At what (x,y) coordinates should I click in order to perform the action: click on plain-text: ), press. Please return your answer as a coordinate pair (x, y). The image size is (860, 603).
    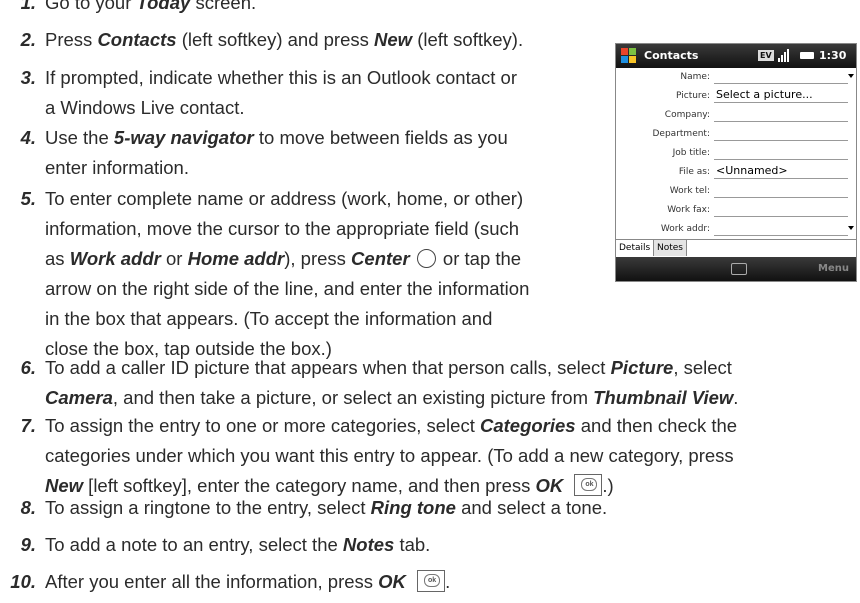
    Looking at the image, I should click on (318, 258).